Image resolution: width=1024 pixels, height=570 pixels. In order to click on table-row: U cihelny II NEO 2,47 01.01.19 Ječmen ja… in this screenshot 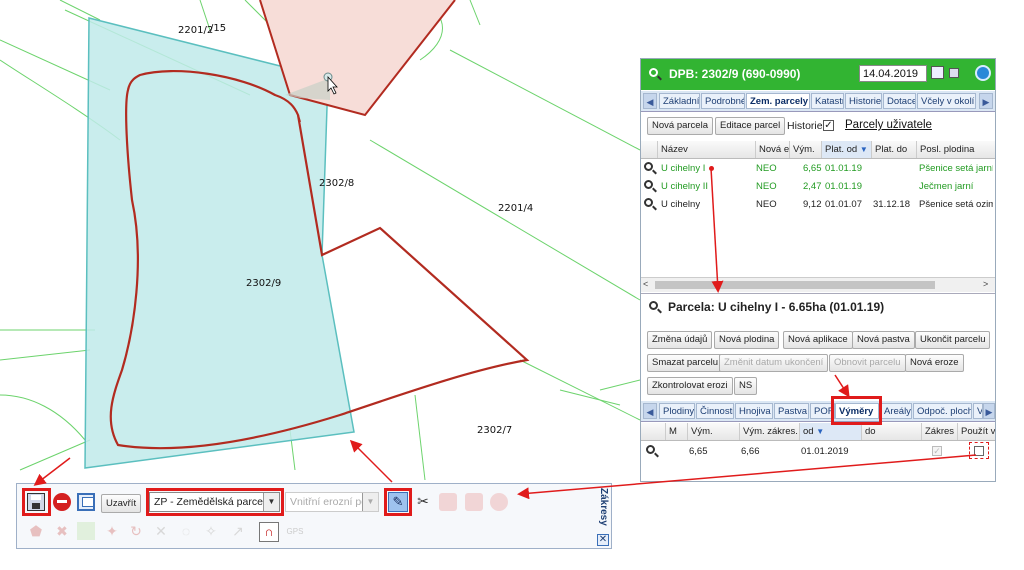, I will do `click(818, 187)`.